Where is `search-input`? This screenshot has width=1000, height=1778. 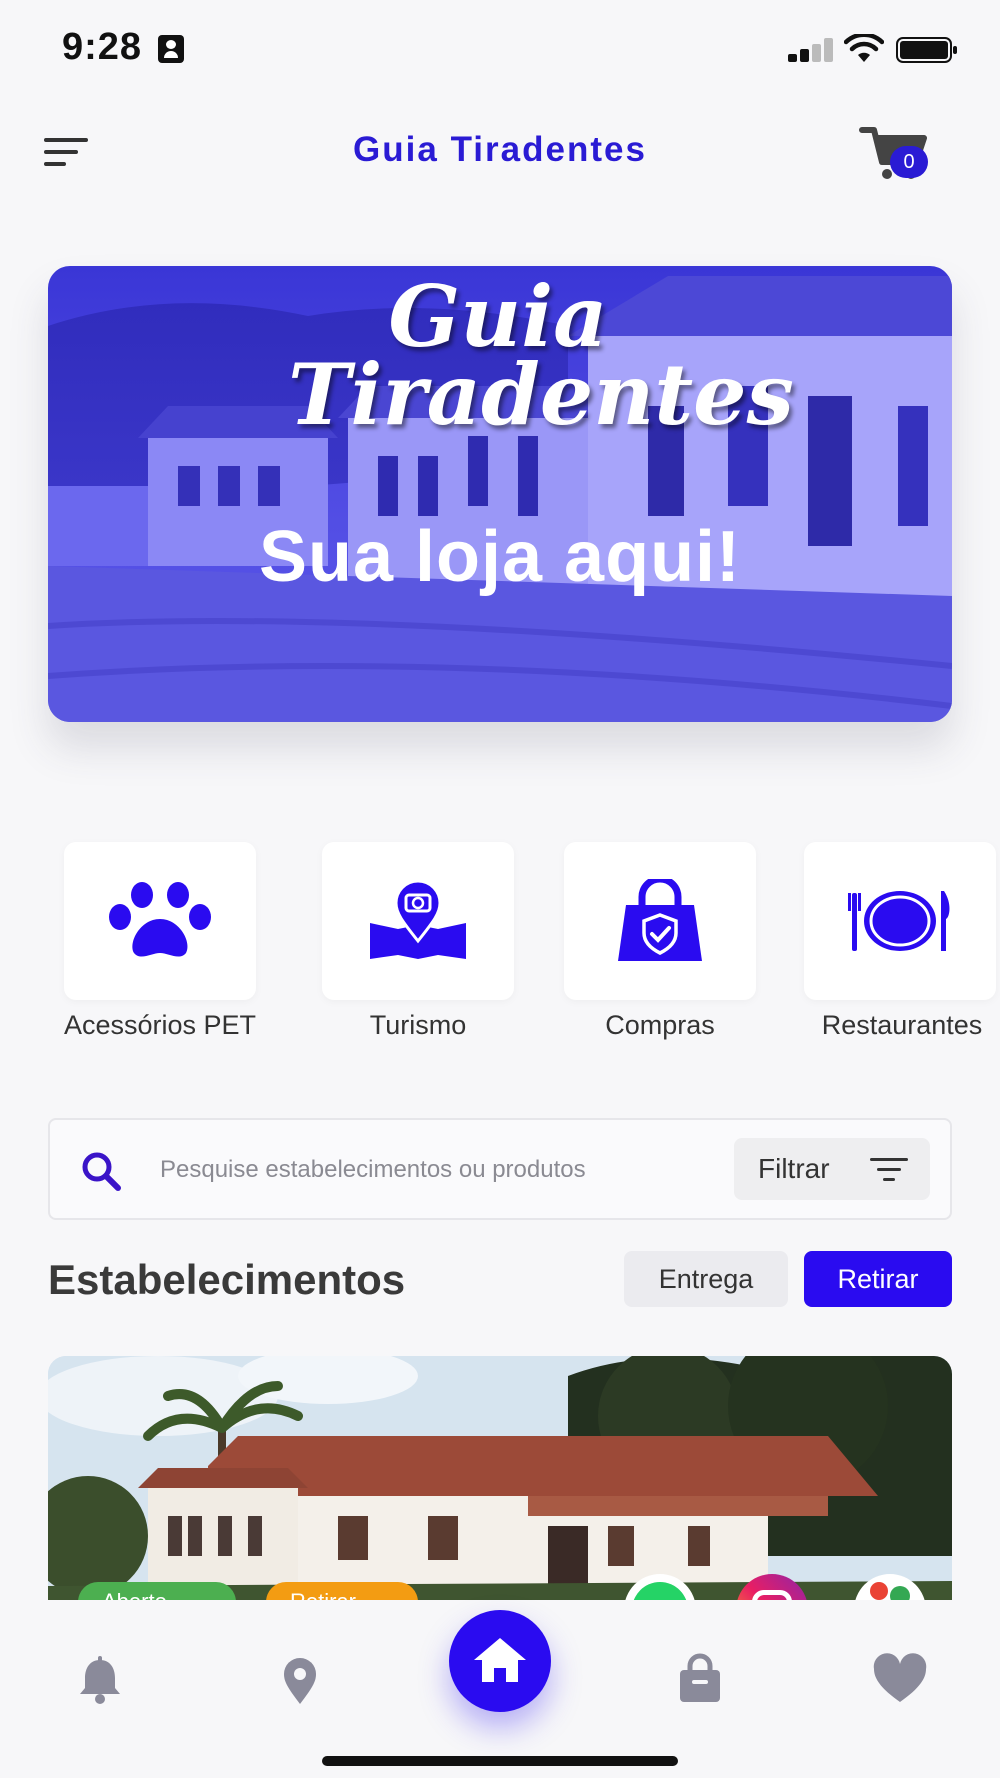
search-input is located at coordinates (420, 1170).